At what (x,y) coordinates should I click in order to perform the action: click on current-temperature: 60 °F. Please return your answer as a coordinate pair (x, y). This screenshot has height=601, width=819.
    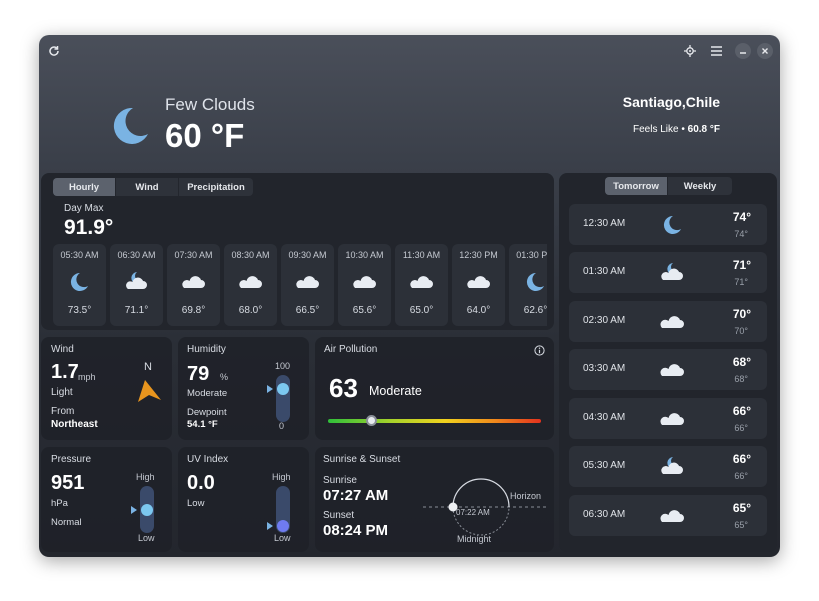
    Looking at the image, I should click on (205, 135).